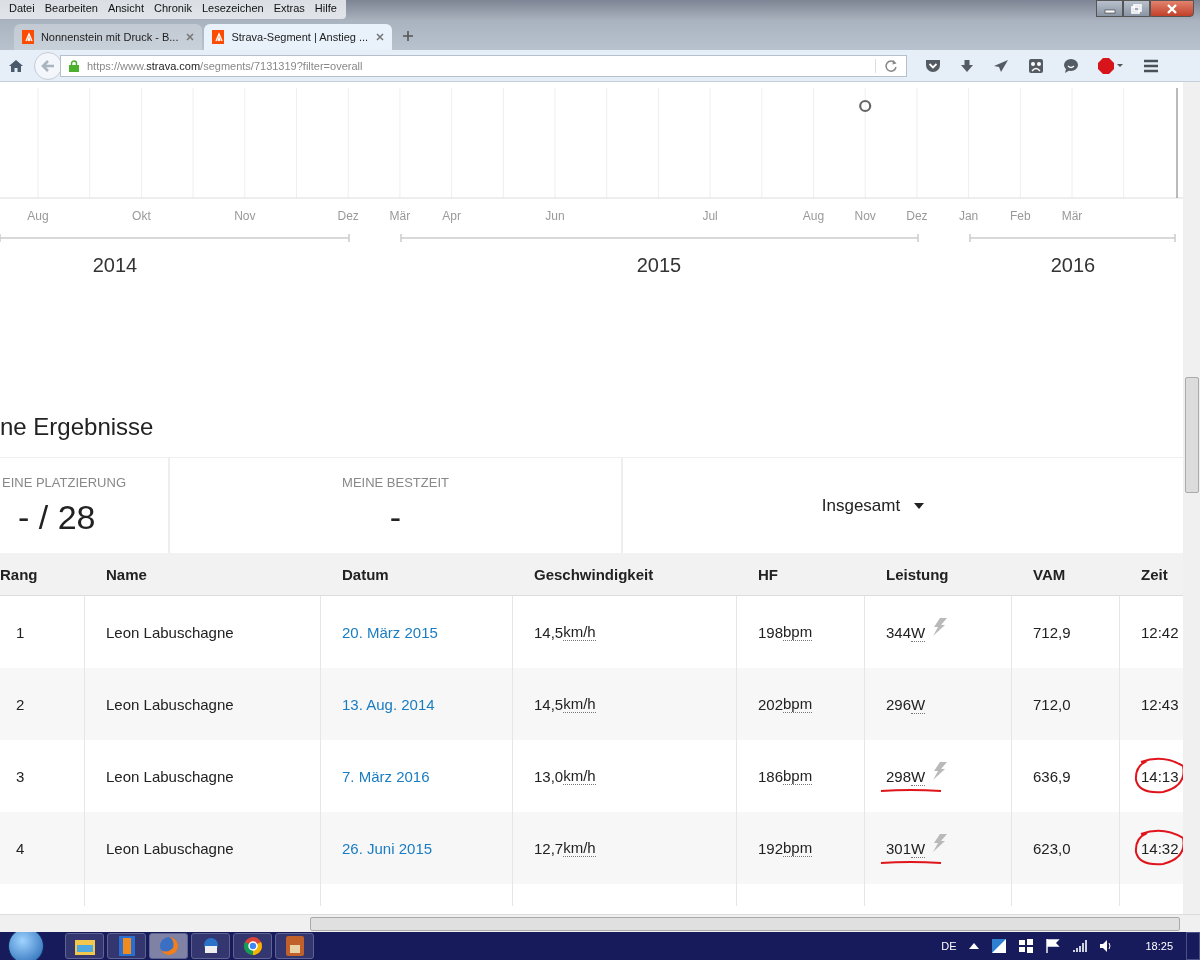 This screenshot has width=1200, height=960. I want to click on up-arrow-icon, so click(974, 946).